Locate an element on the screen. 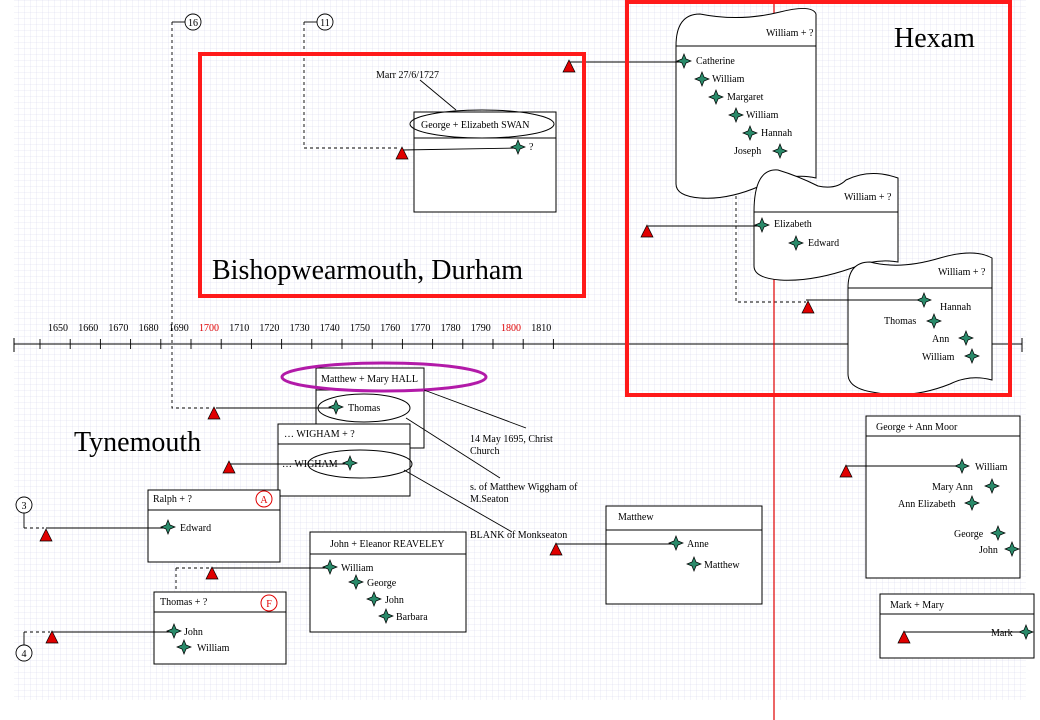 This screenshot has height=720, width=1040. timeline-tick-label: 1780 is located at coordinates (451, 328).